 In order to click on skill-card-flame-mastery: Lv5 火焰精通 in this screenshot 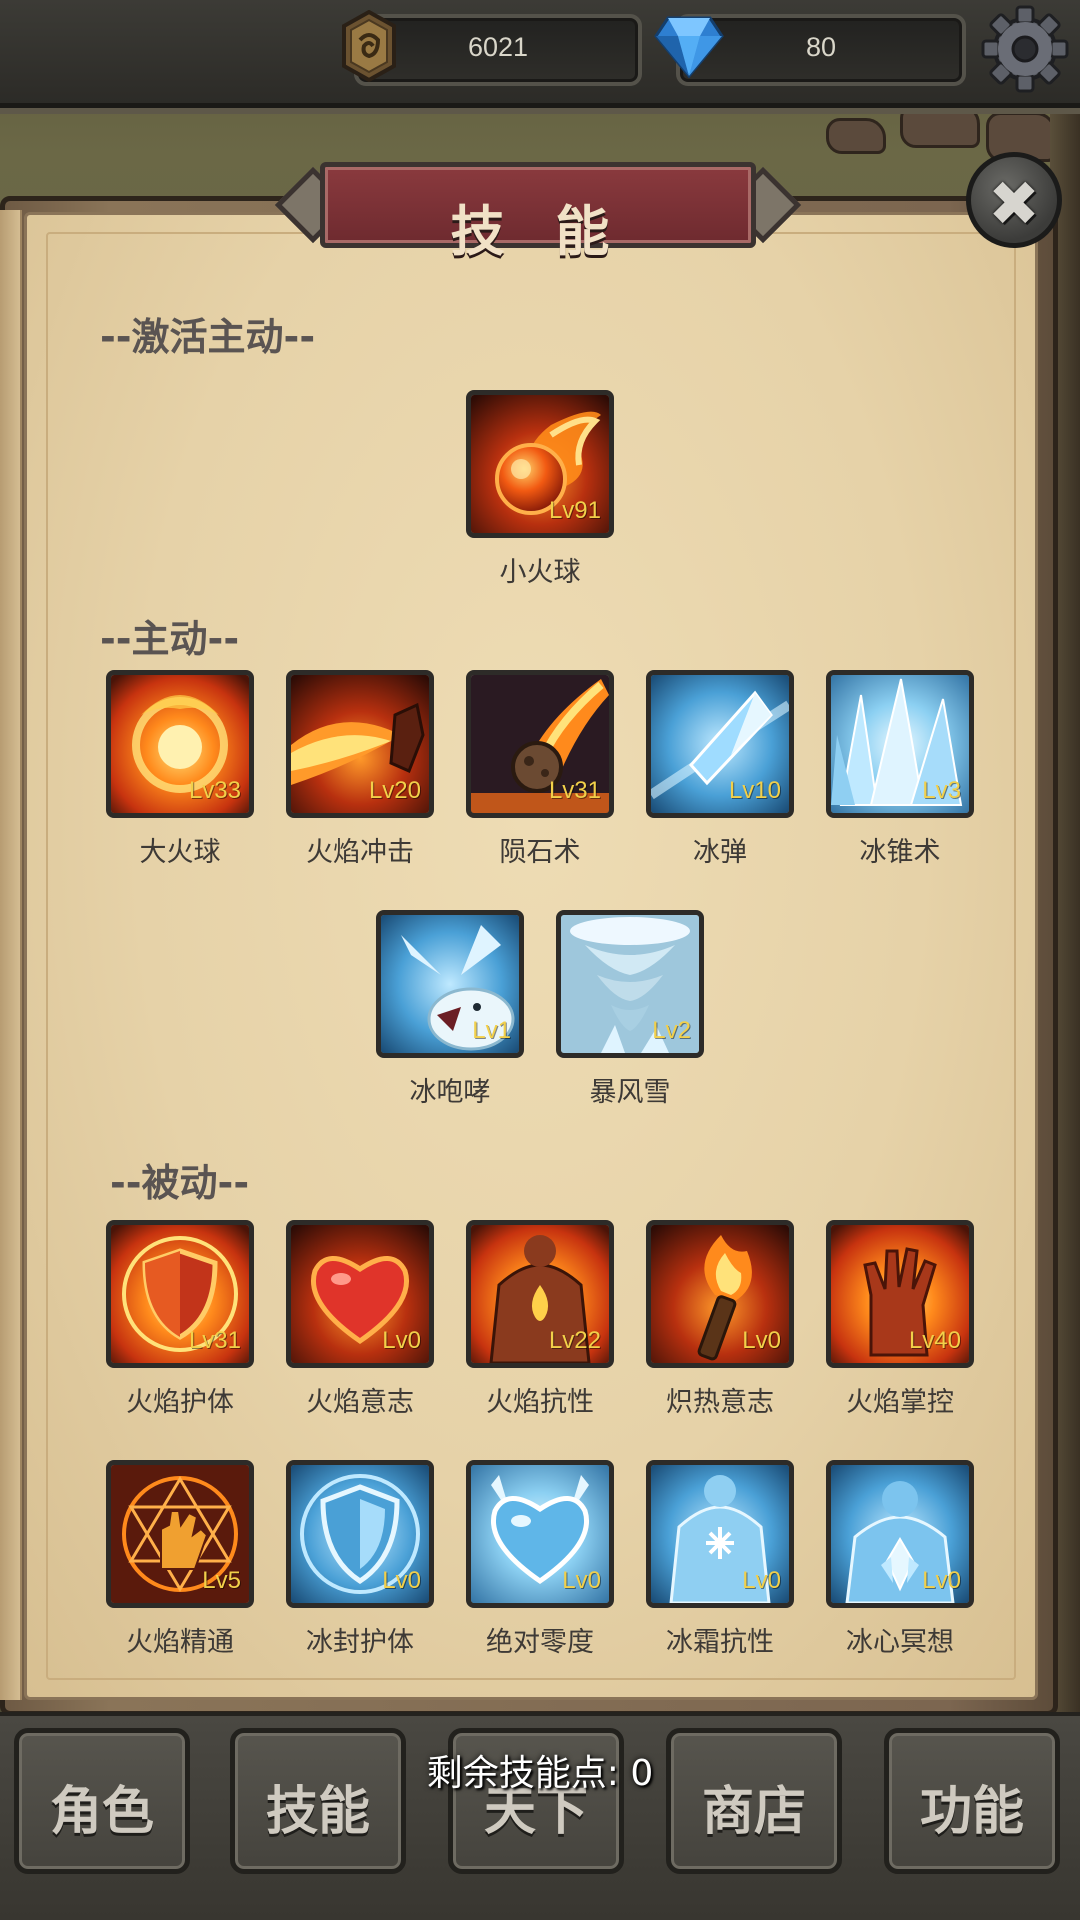, I will do `click(180, 1559)`.